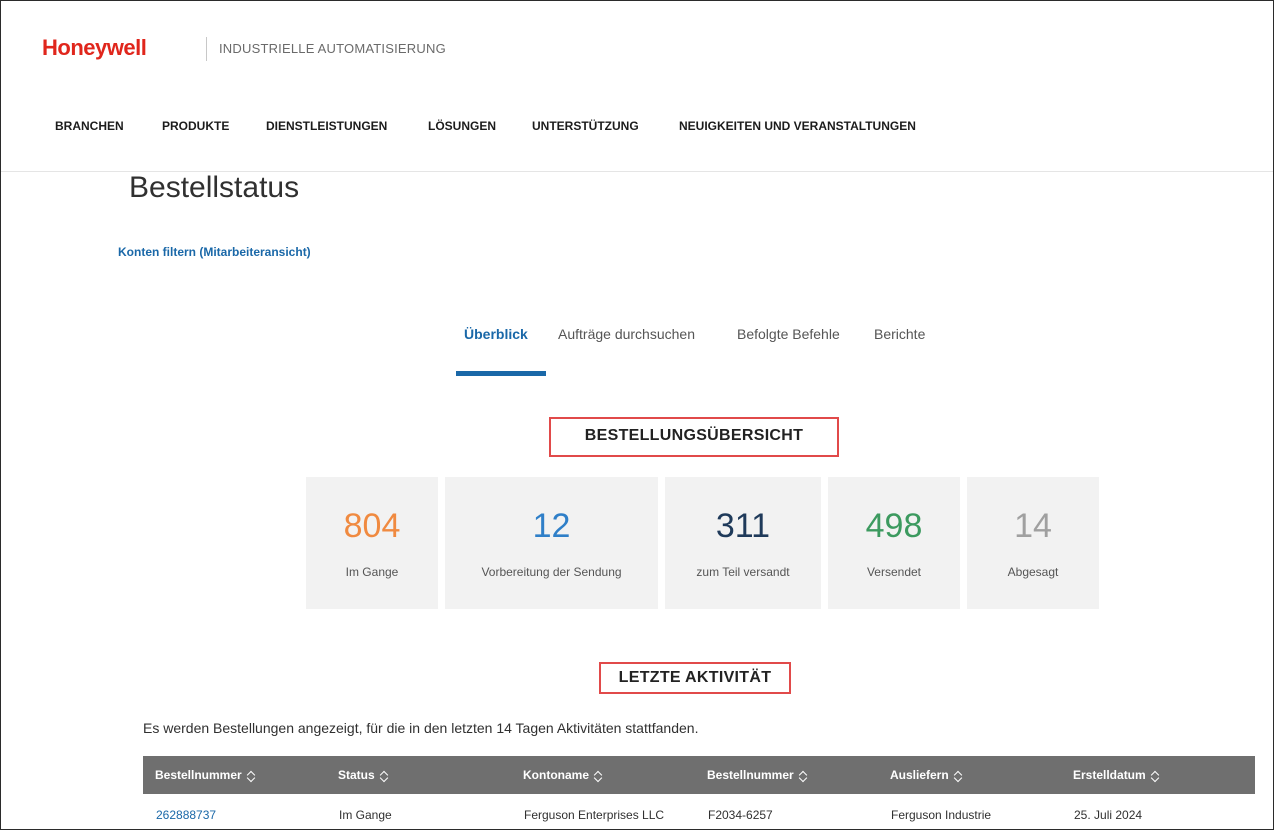  I want to click on nav-item-loesungen: LÖSUNGEN, so click(462, 126).